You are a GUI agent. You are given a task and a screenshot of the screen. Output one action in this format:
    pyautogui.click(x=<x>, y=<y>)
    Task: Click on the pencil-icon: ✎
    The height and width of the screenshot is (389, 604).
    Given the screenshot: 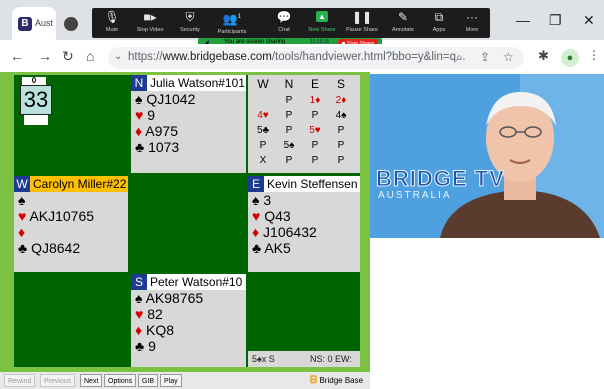 What is the action you would take?
    pyautogui.click(x=403, y=17)
    